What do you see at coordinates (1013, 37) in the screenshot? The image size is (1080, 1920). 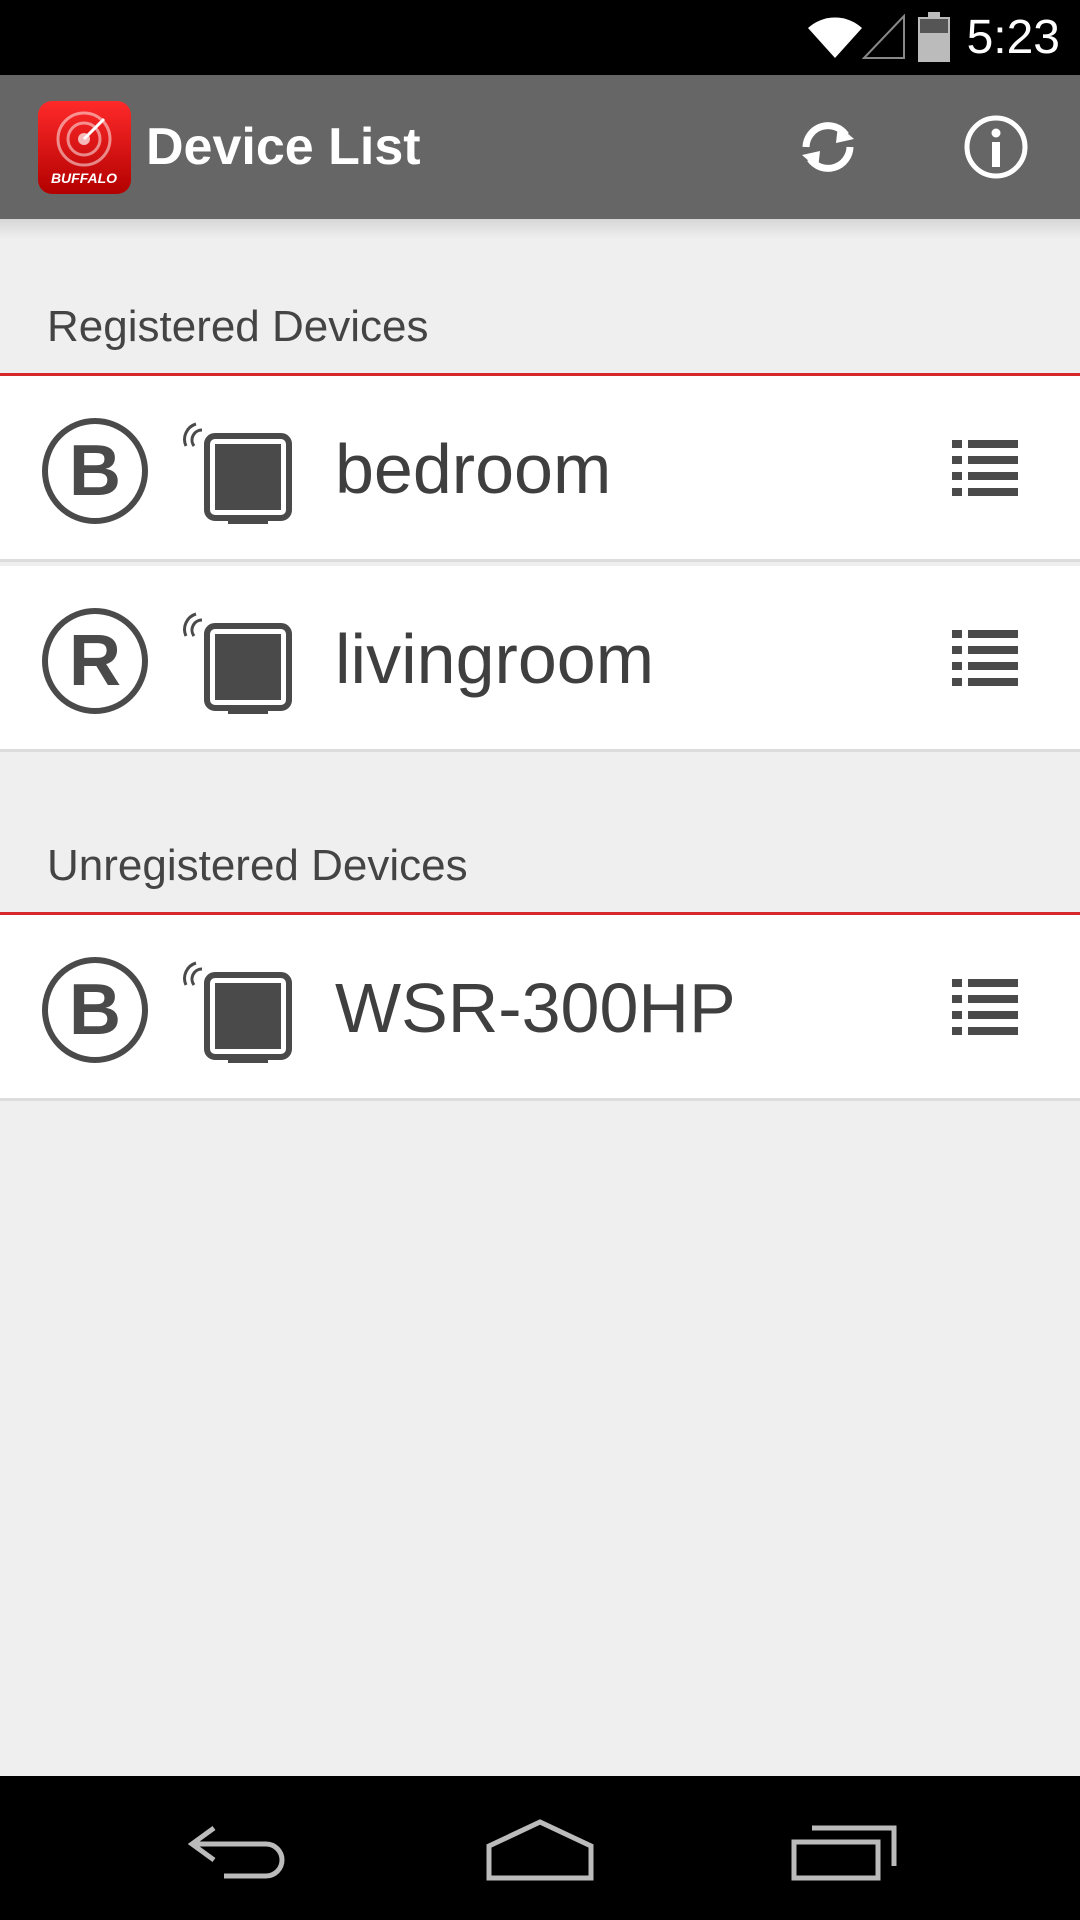 I see `status-clock: 5:23` at bounding box center [1013, 37].